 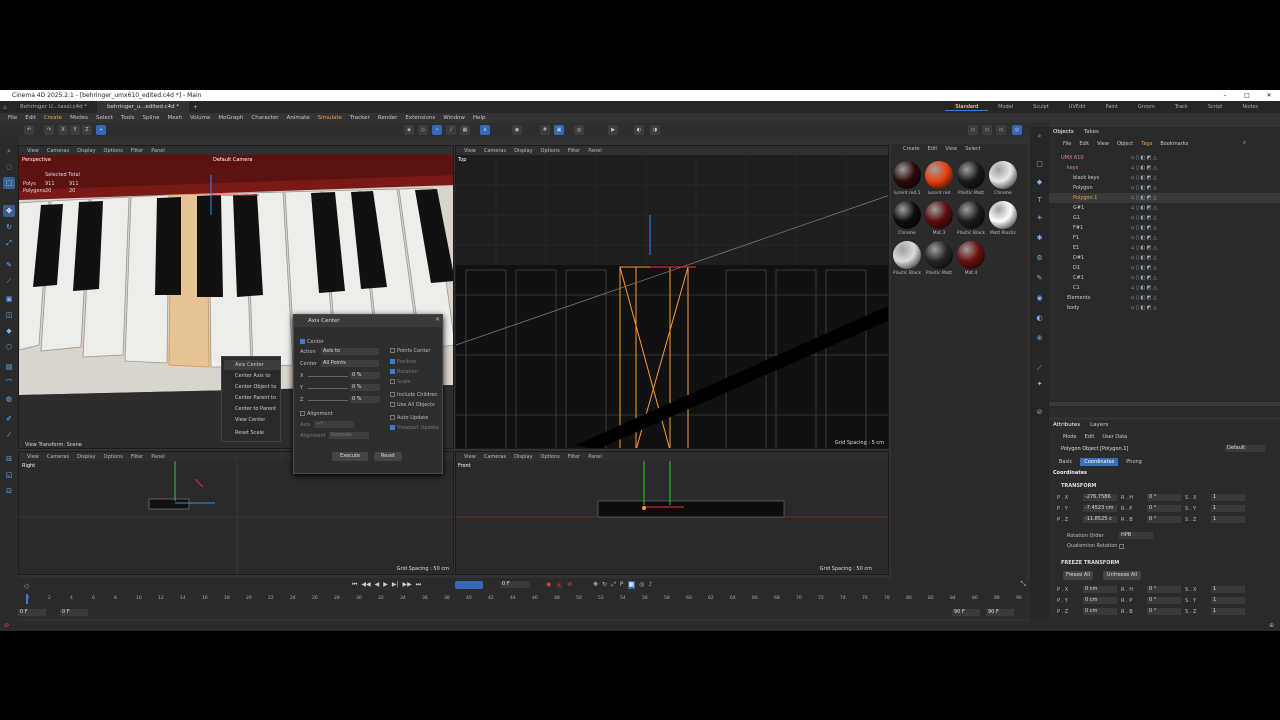 What do you see at coordinates (1063, 132) in the screenshot?
I see `tab-objects: Objects` at bounding box center [1063, 132].